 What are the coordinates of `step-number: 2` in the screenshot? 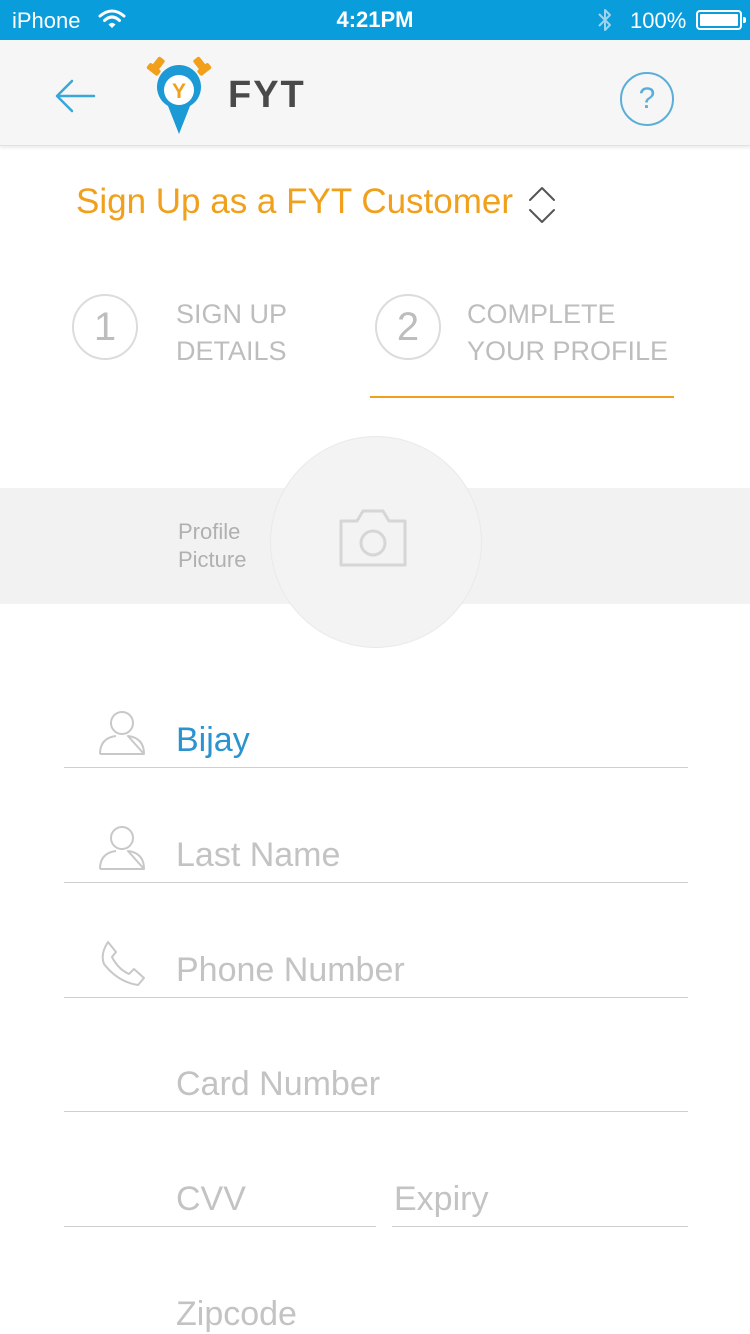 It's located at (408, 327).